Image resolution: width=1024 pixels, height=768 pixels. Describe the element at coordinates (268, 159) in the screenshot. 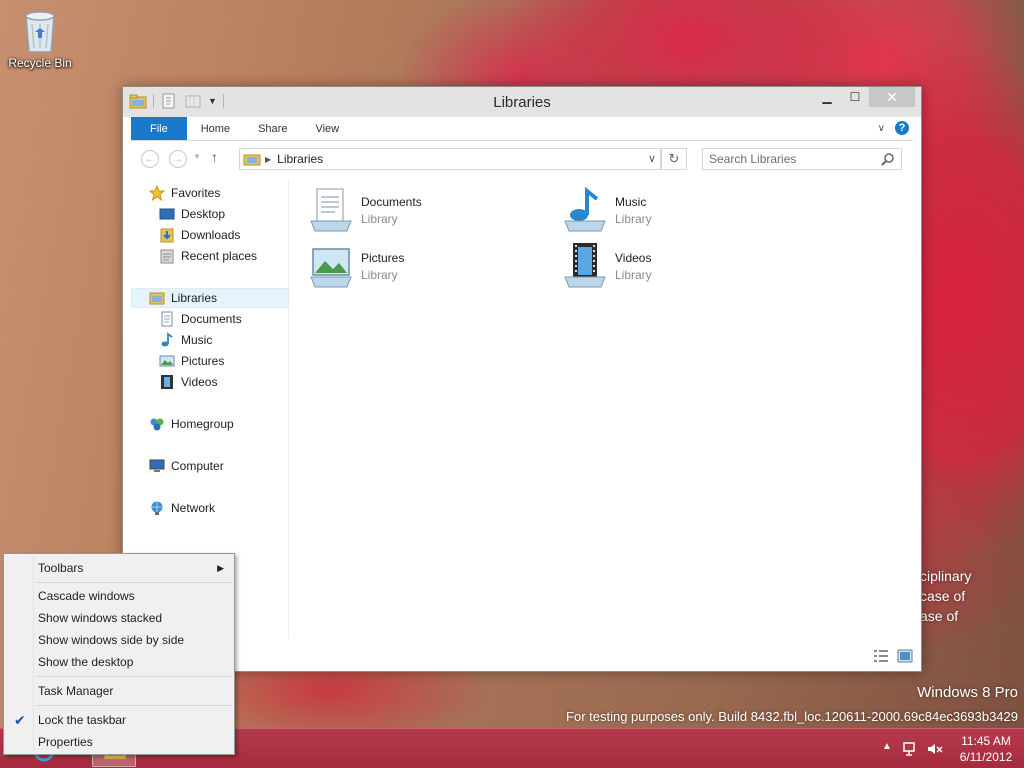

I see `breadcrumb-chevron-icon: ▶` at that location.